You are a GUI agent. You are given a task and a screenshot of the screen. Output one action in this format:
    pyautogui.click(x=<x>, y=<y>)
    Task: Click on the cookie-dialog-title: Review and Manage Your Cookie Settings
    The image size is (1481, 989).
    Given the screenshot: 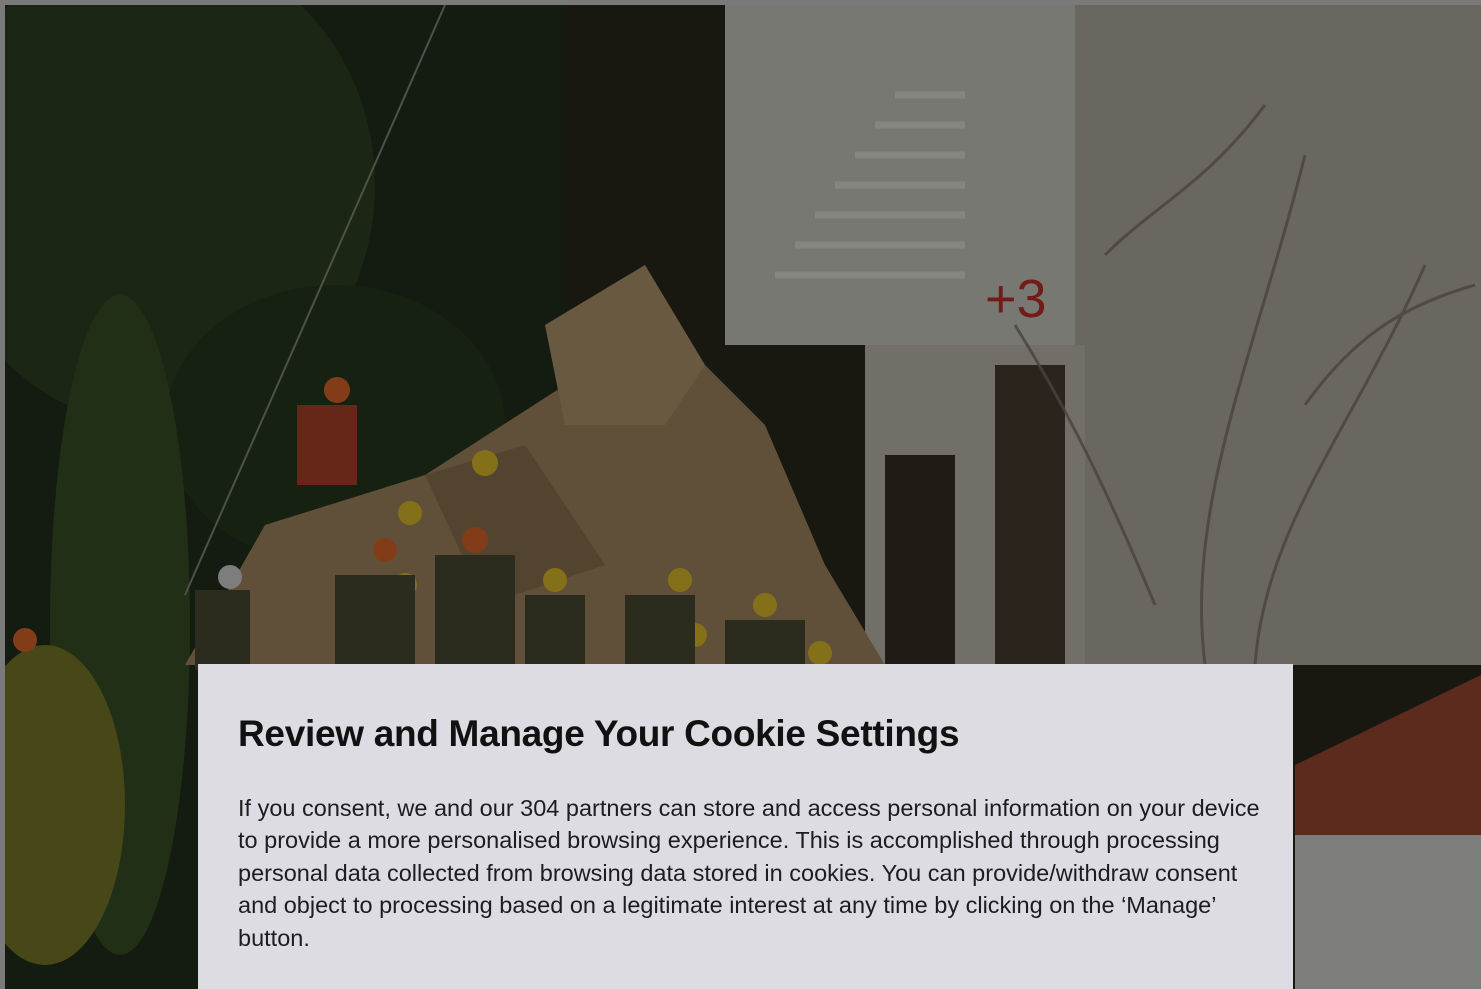 What is the action you would take?
    pyautogui.click(x=599, y=733)
    